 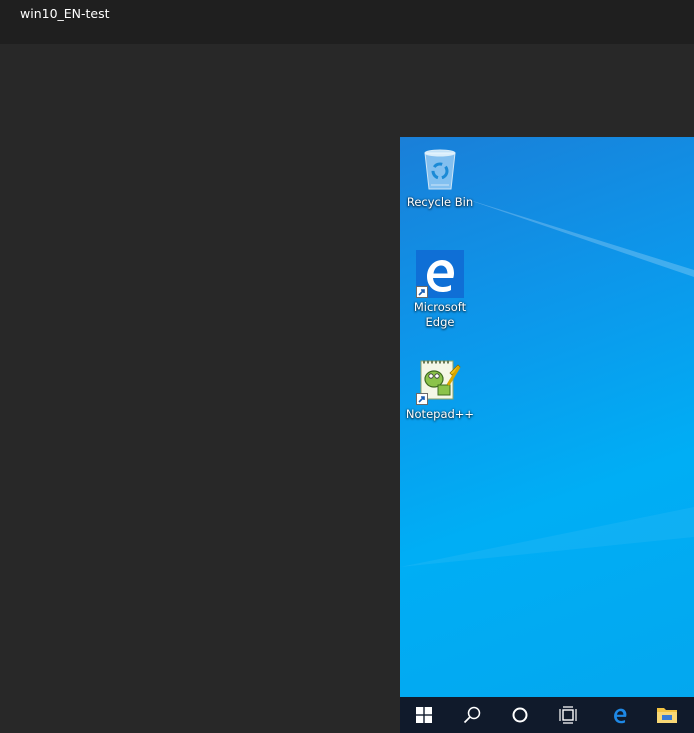 I want to click on desktop-icon-notepad-plus-plus: Notepad++, so click(x=440, y=389).